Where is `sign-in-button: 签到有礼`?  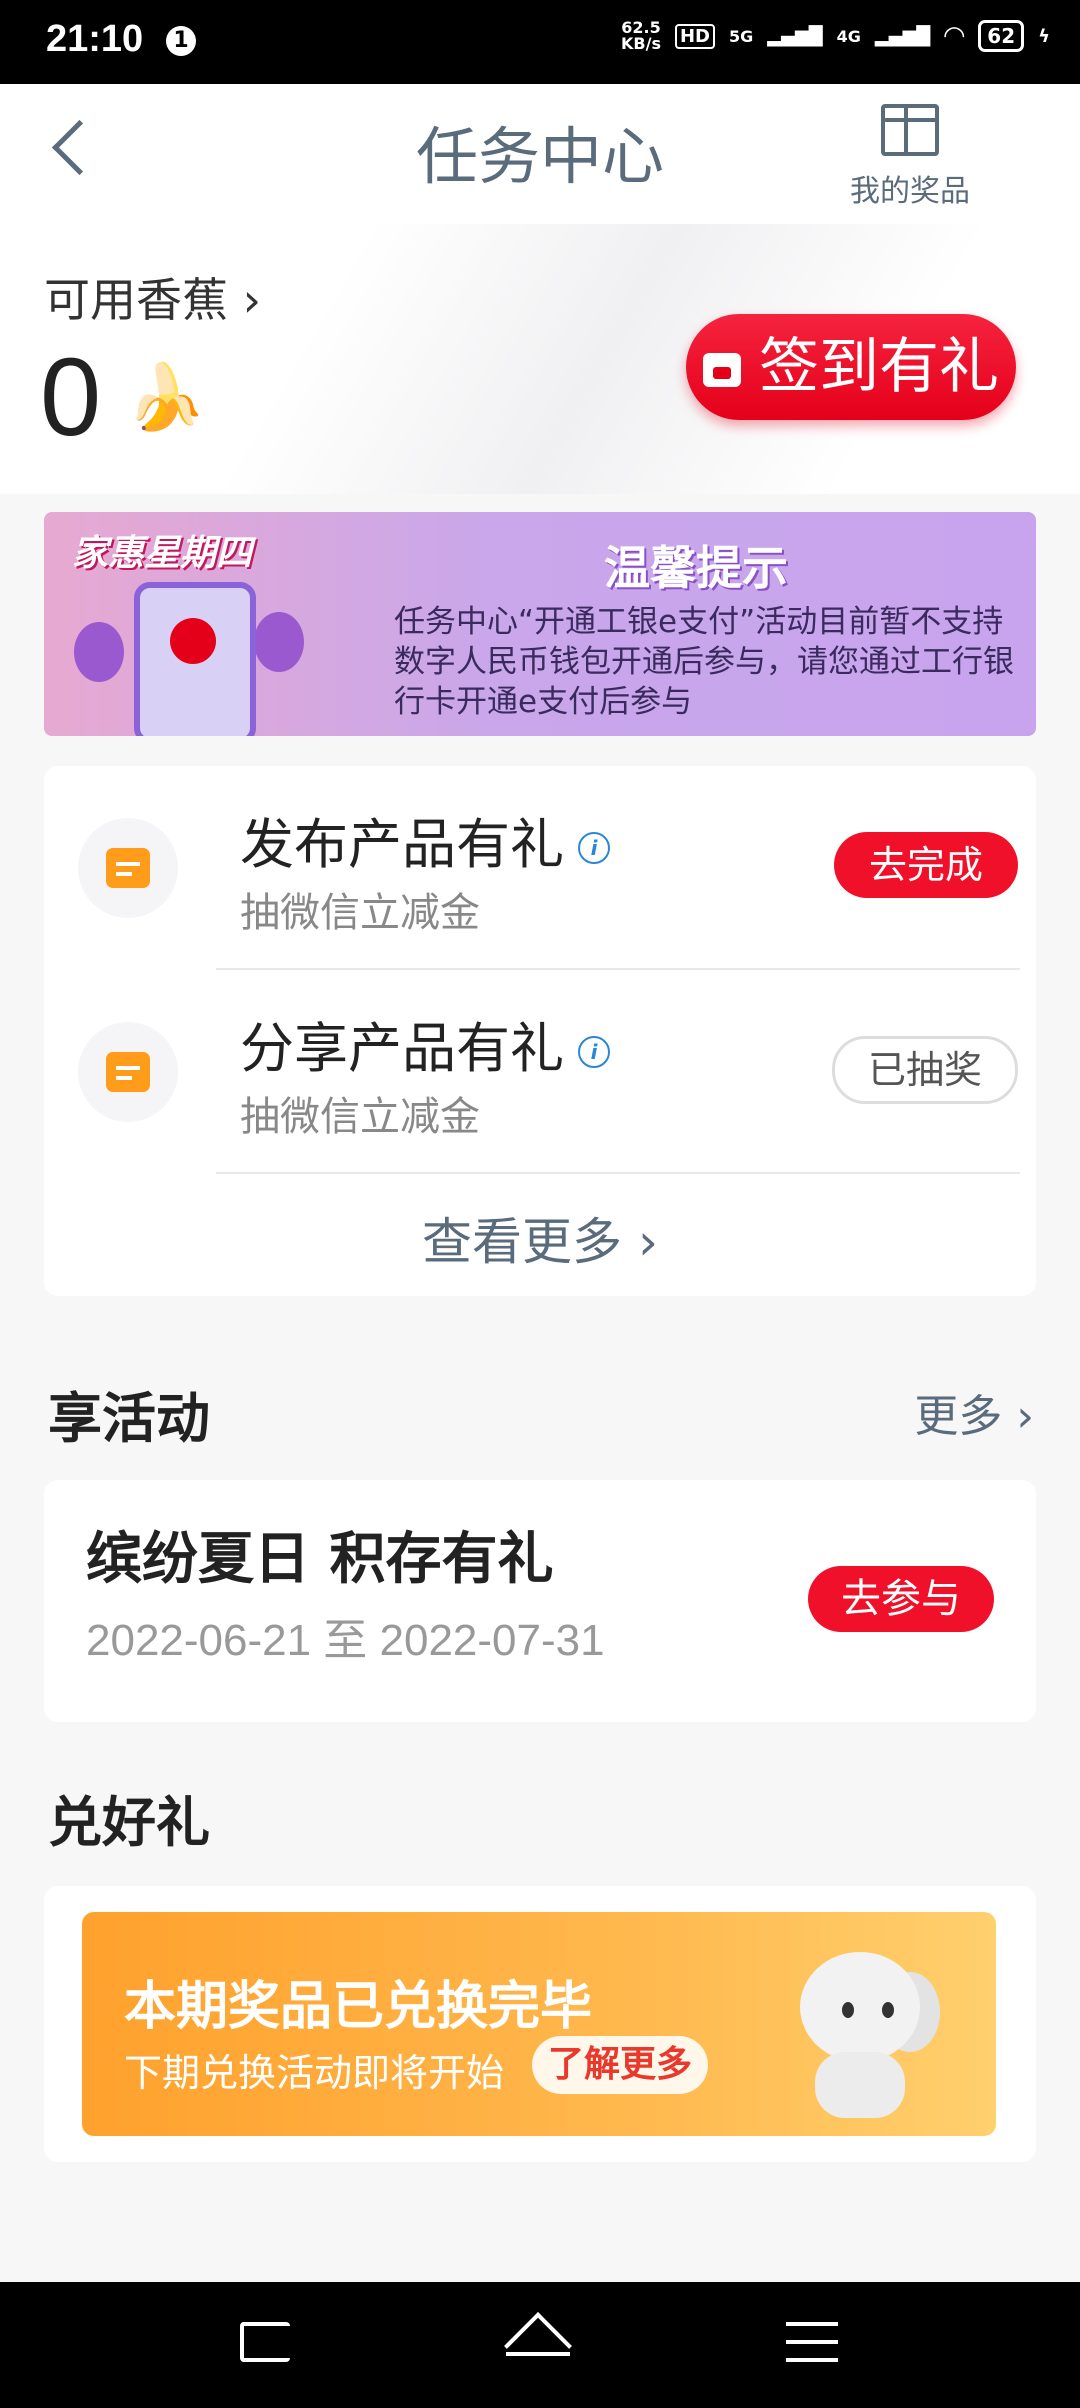 sign-in-button: 签到有礼 is located at coordinates (851, 367).